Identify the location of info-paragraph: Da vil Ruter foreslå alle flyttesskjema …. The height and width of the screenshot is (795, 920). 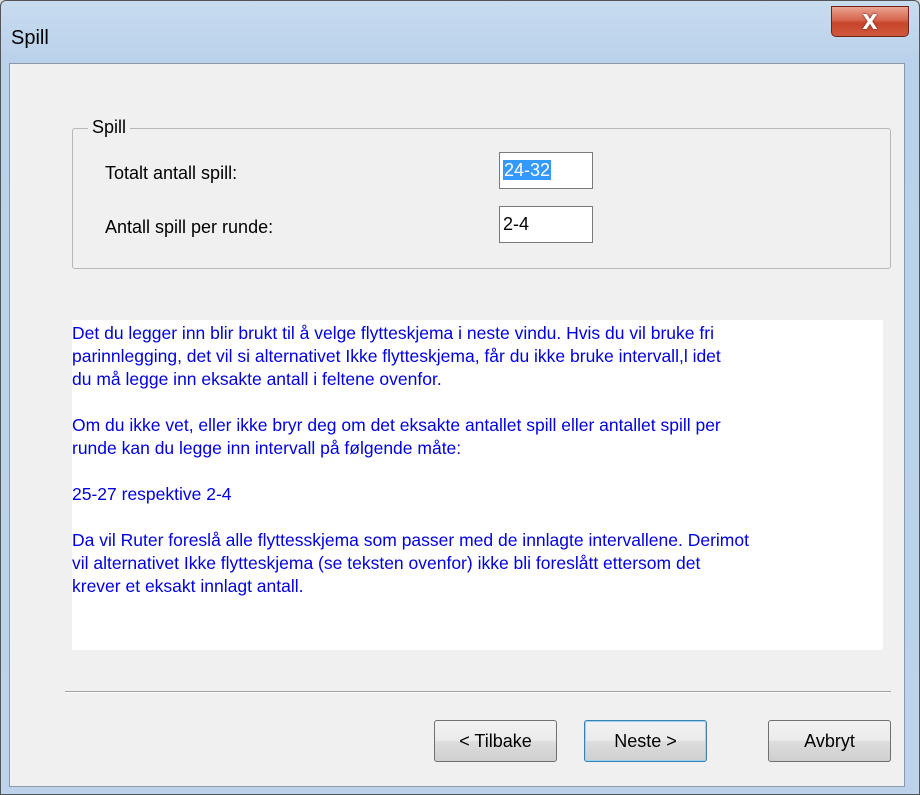
(410, 563).